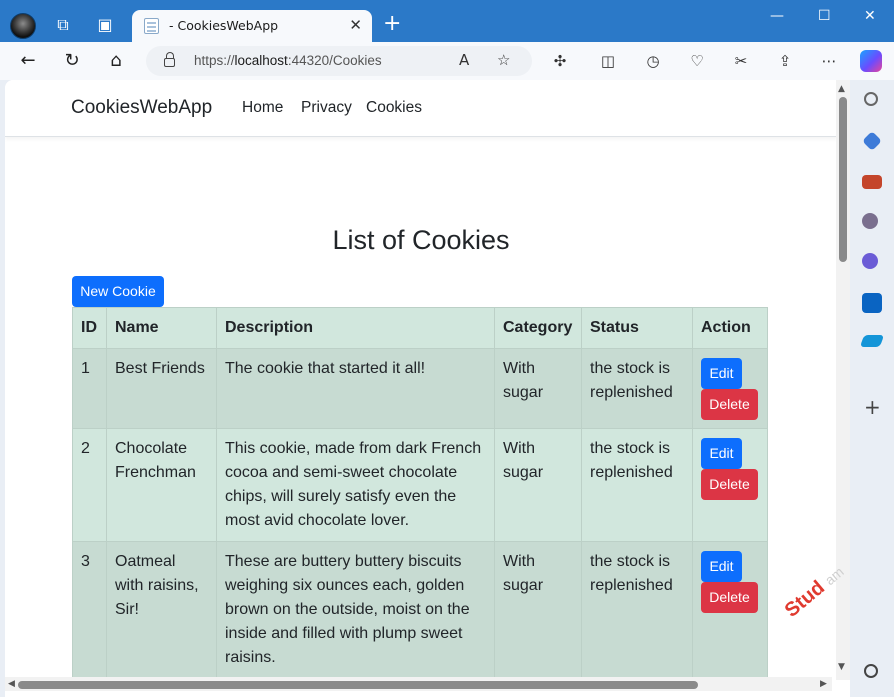  I want to click on column-header-category: Category, so click(538, 328).